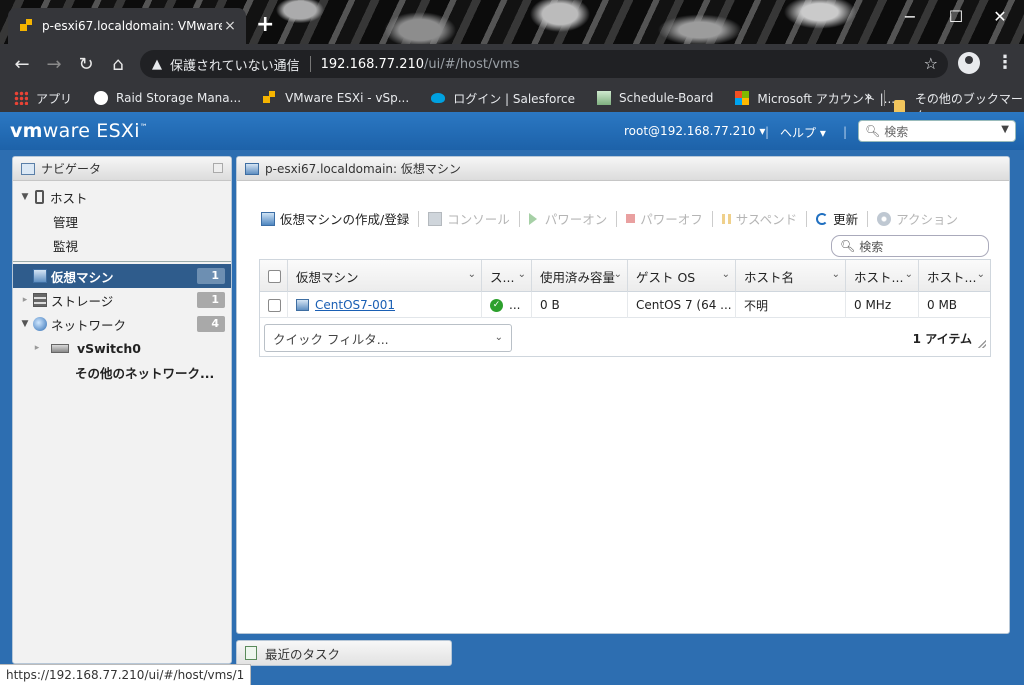  I want to click on tab-close-icon: ×, so click(230, 26).